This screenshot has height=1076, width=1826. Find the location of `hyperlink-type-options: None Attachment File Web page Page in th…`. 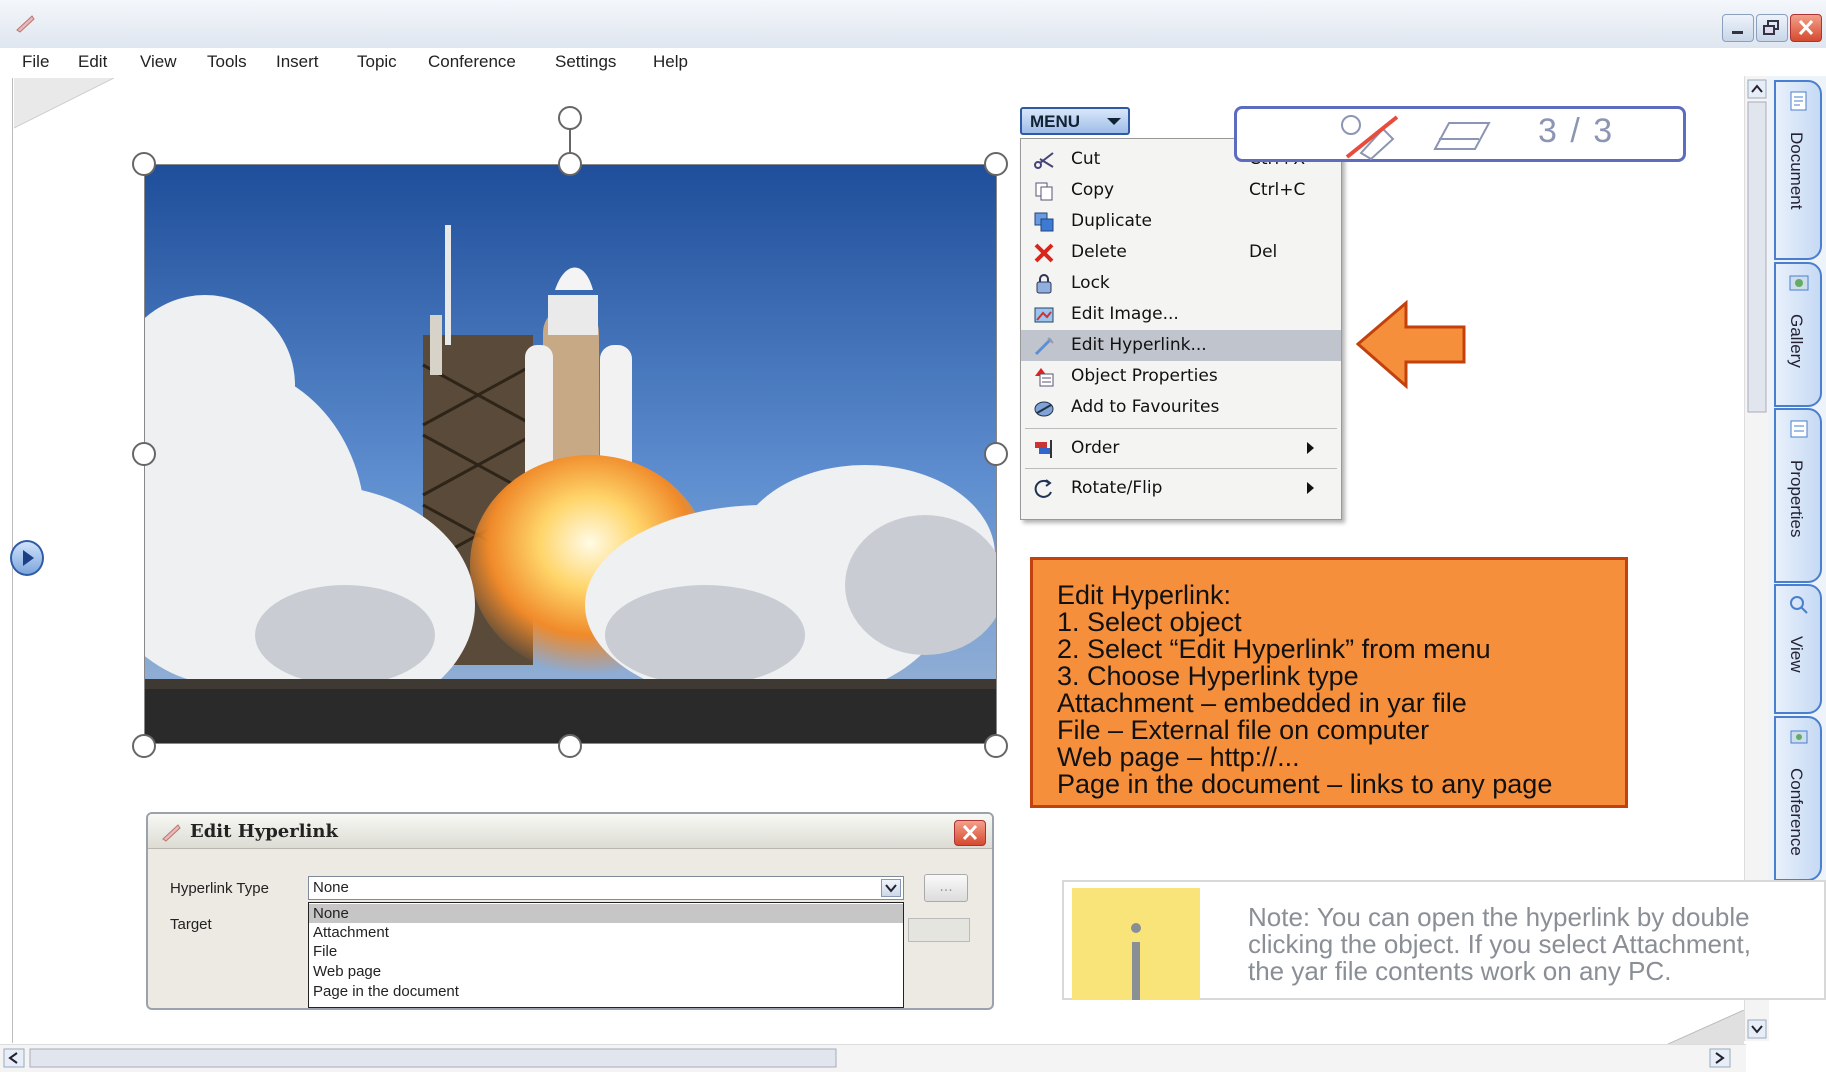

hyperlink-type-options: None Attachment File Web page Page in th… is located at coordinates (606, 955).